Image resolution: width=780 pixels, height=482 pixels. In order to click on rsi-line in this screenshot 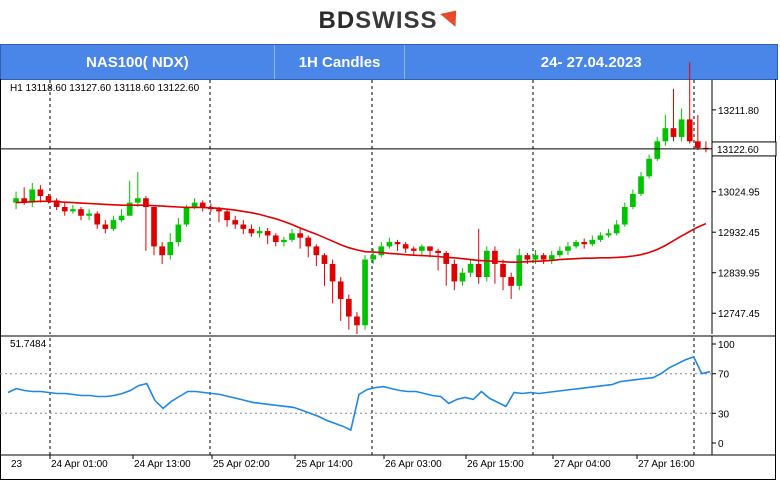, I will do `click(359, 393)`.